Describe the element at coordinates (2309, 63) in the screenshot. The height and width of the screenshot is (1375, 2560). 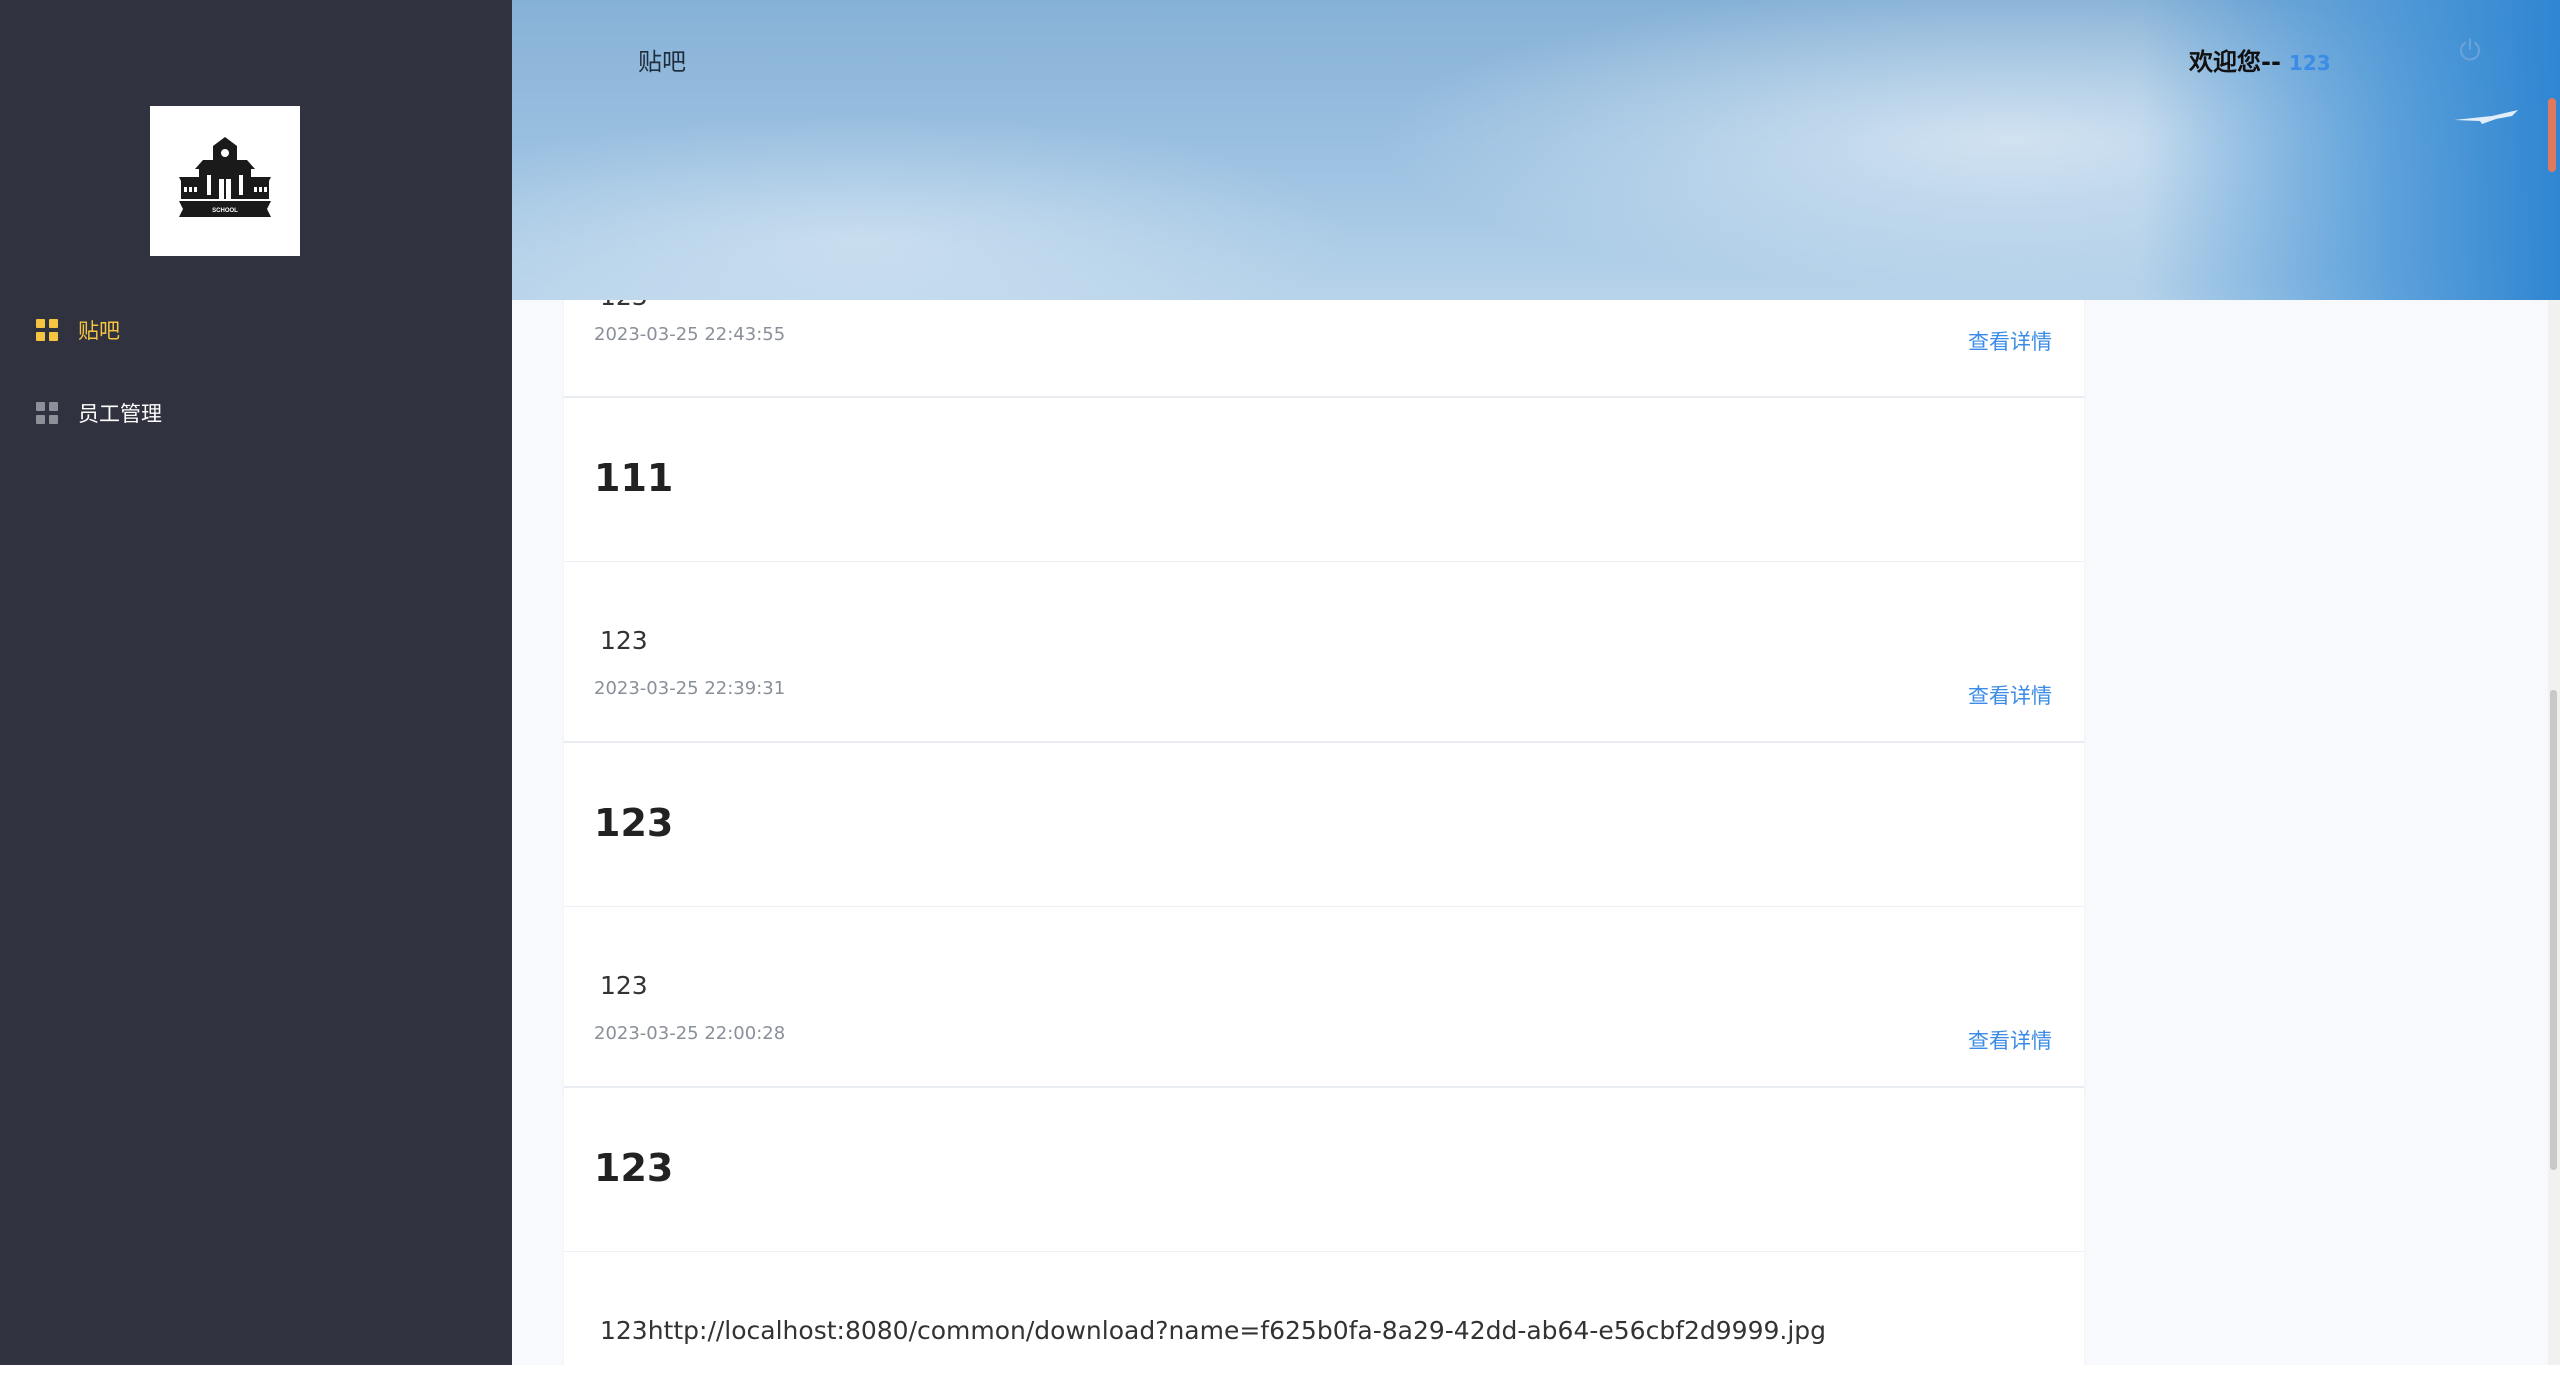
I see `username: 123` at that location.